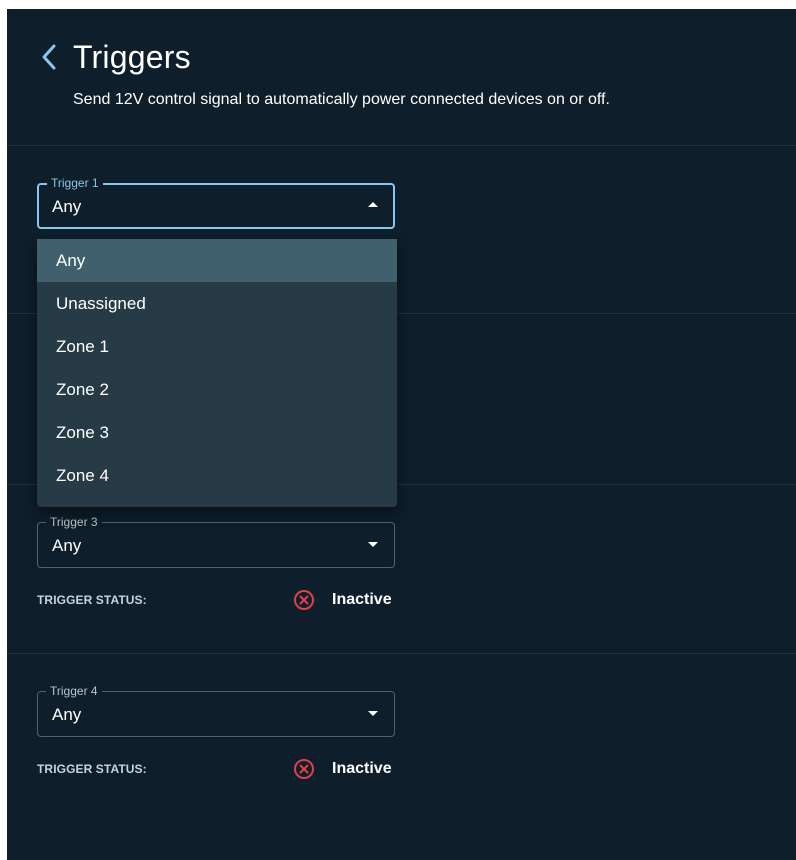 The height and width of the screenshot is (860, 796). Describe the element at coordinates (217, 432) in the screenshot. I see `dropdown-option-zone-3: Zone 3` at that location.